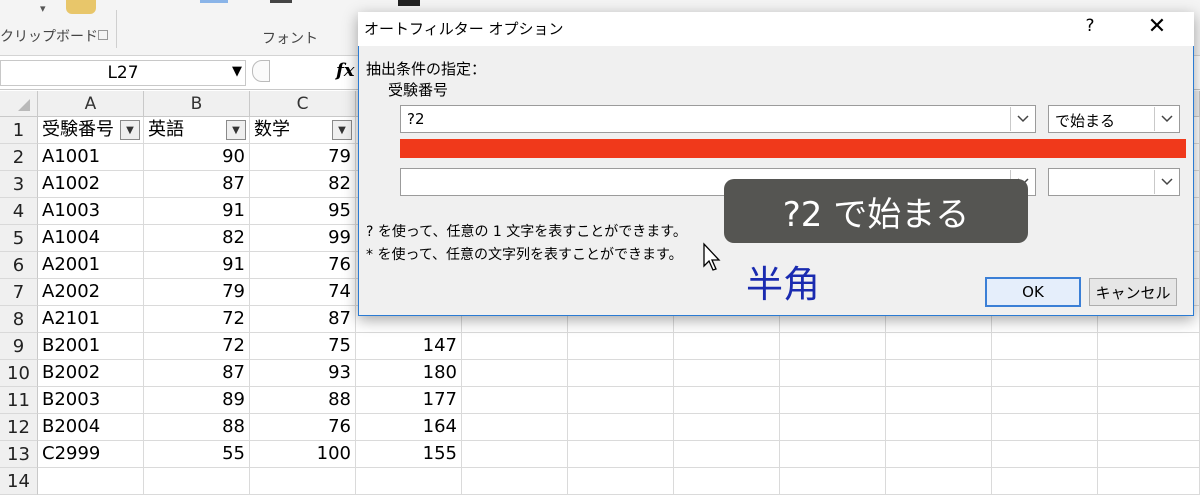 The height and width of the screenshot is (495, 1200). What do you see at coordinates (1033, 292) in the screenshot?
I see `ok-button: OK` at bounding box center [1033, 292].